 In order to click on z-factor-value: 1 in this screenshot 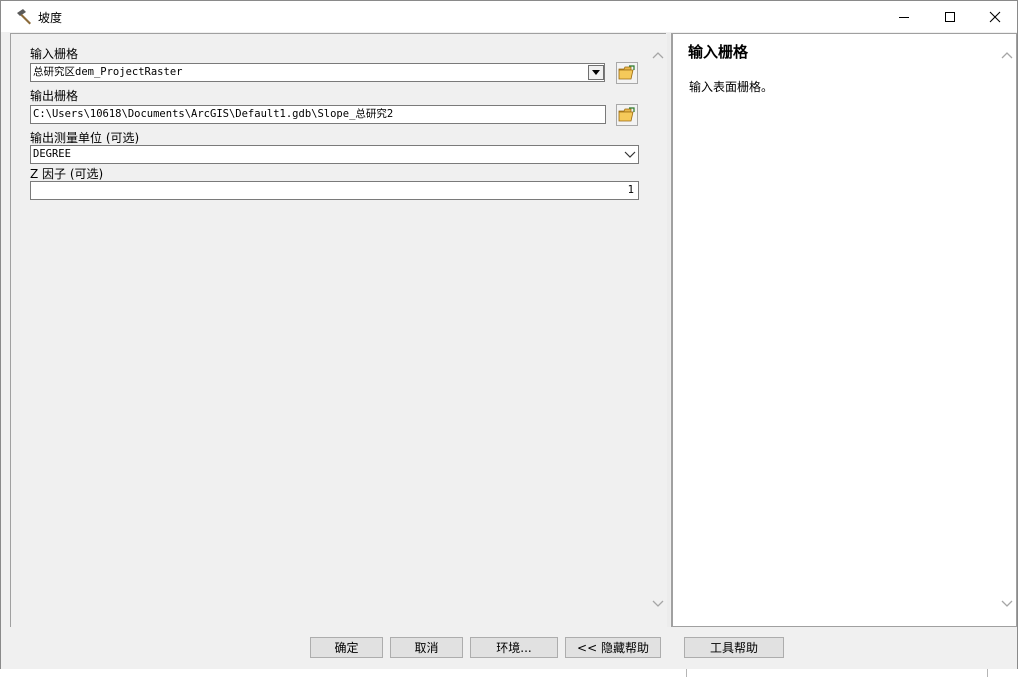, I will do `click(630, 190)`.